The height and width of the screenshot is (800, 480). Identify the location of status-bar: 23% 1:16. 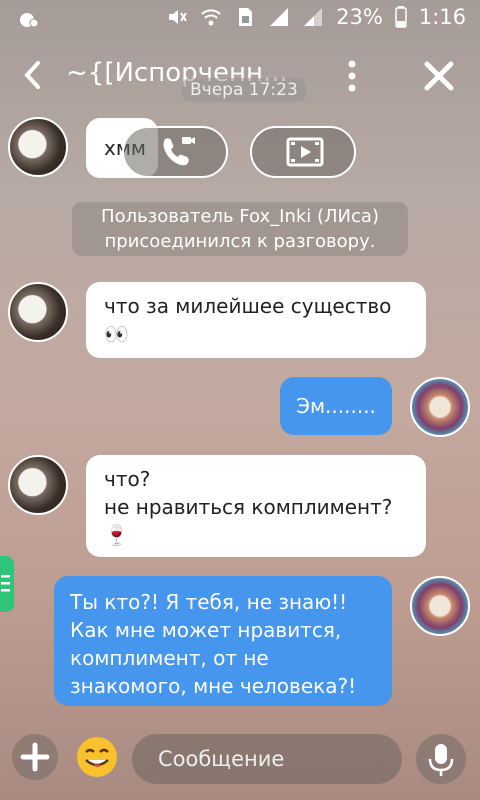
(240, 19).